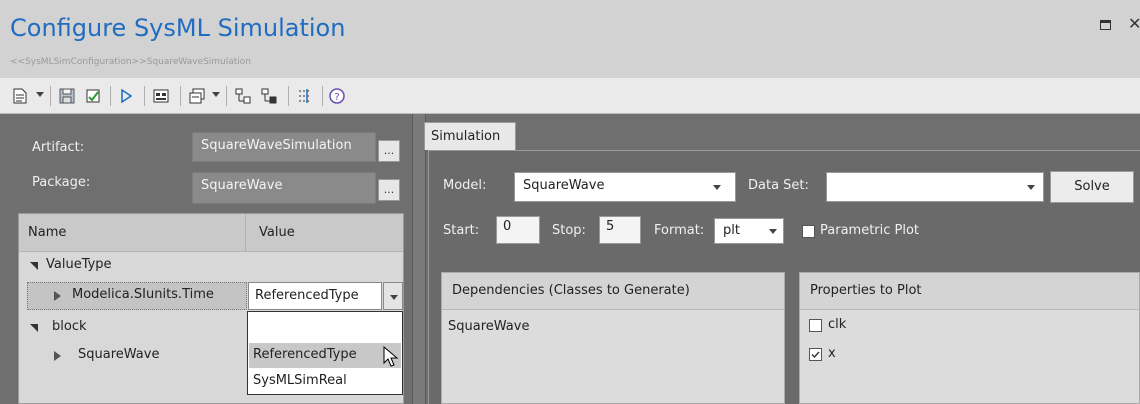  What do you see at coordinates (570, 96) in the screenshot?
I see `toolbar: ?` at bounding box center [570, 96].